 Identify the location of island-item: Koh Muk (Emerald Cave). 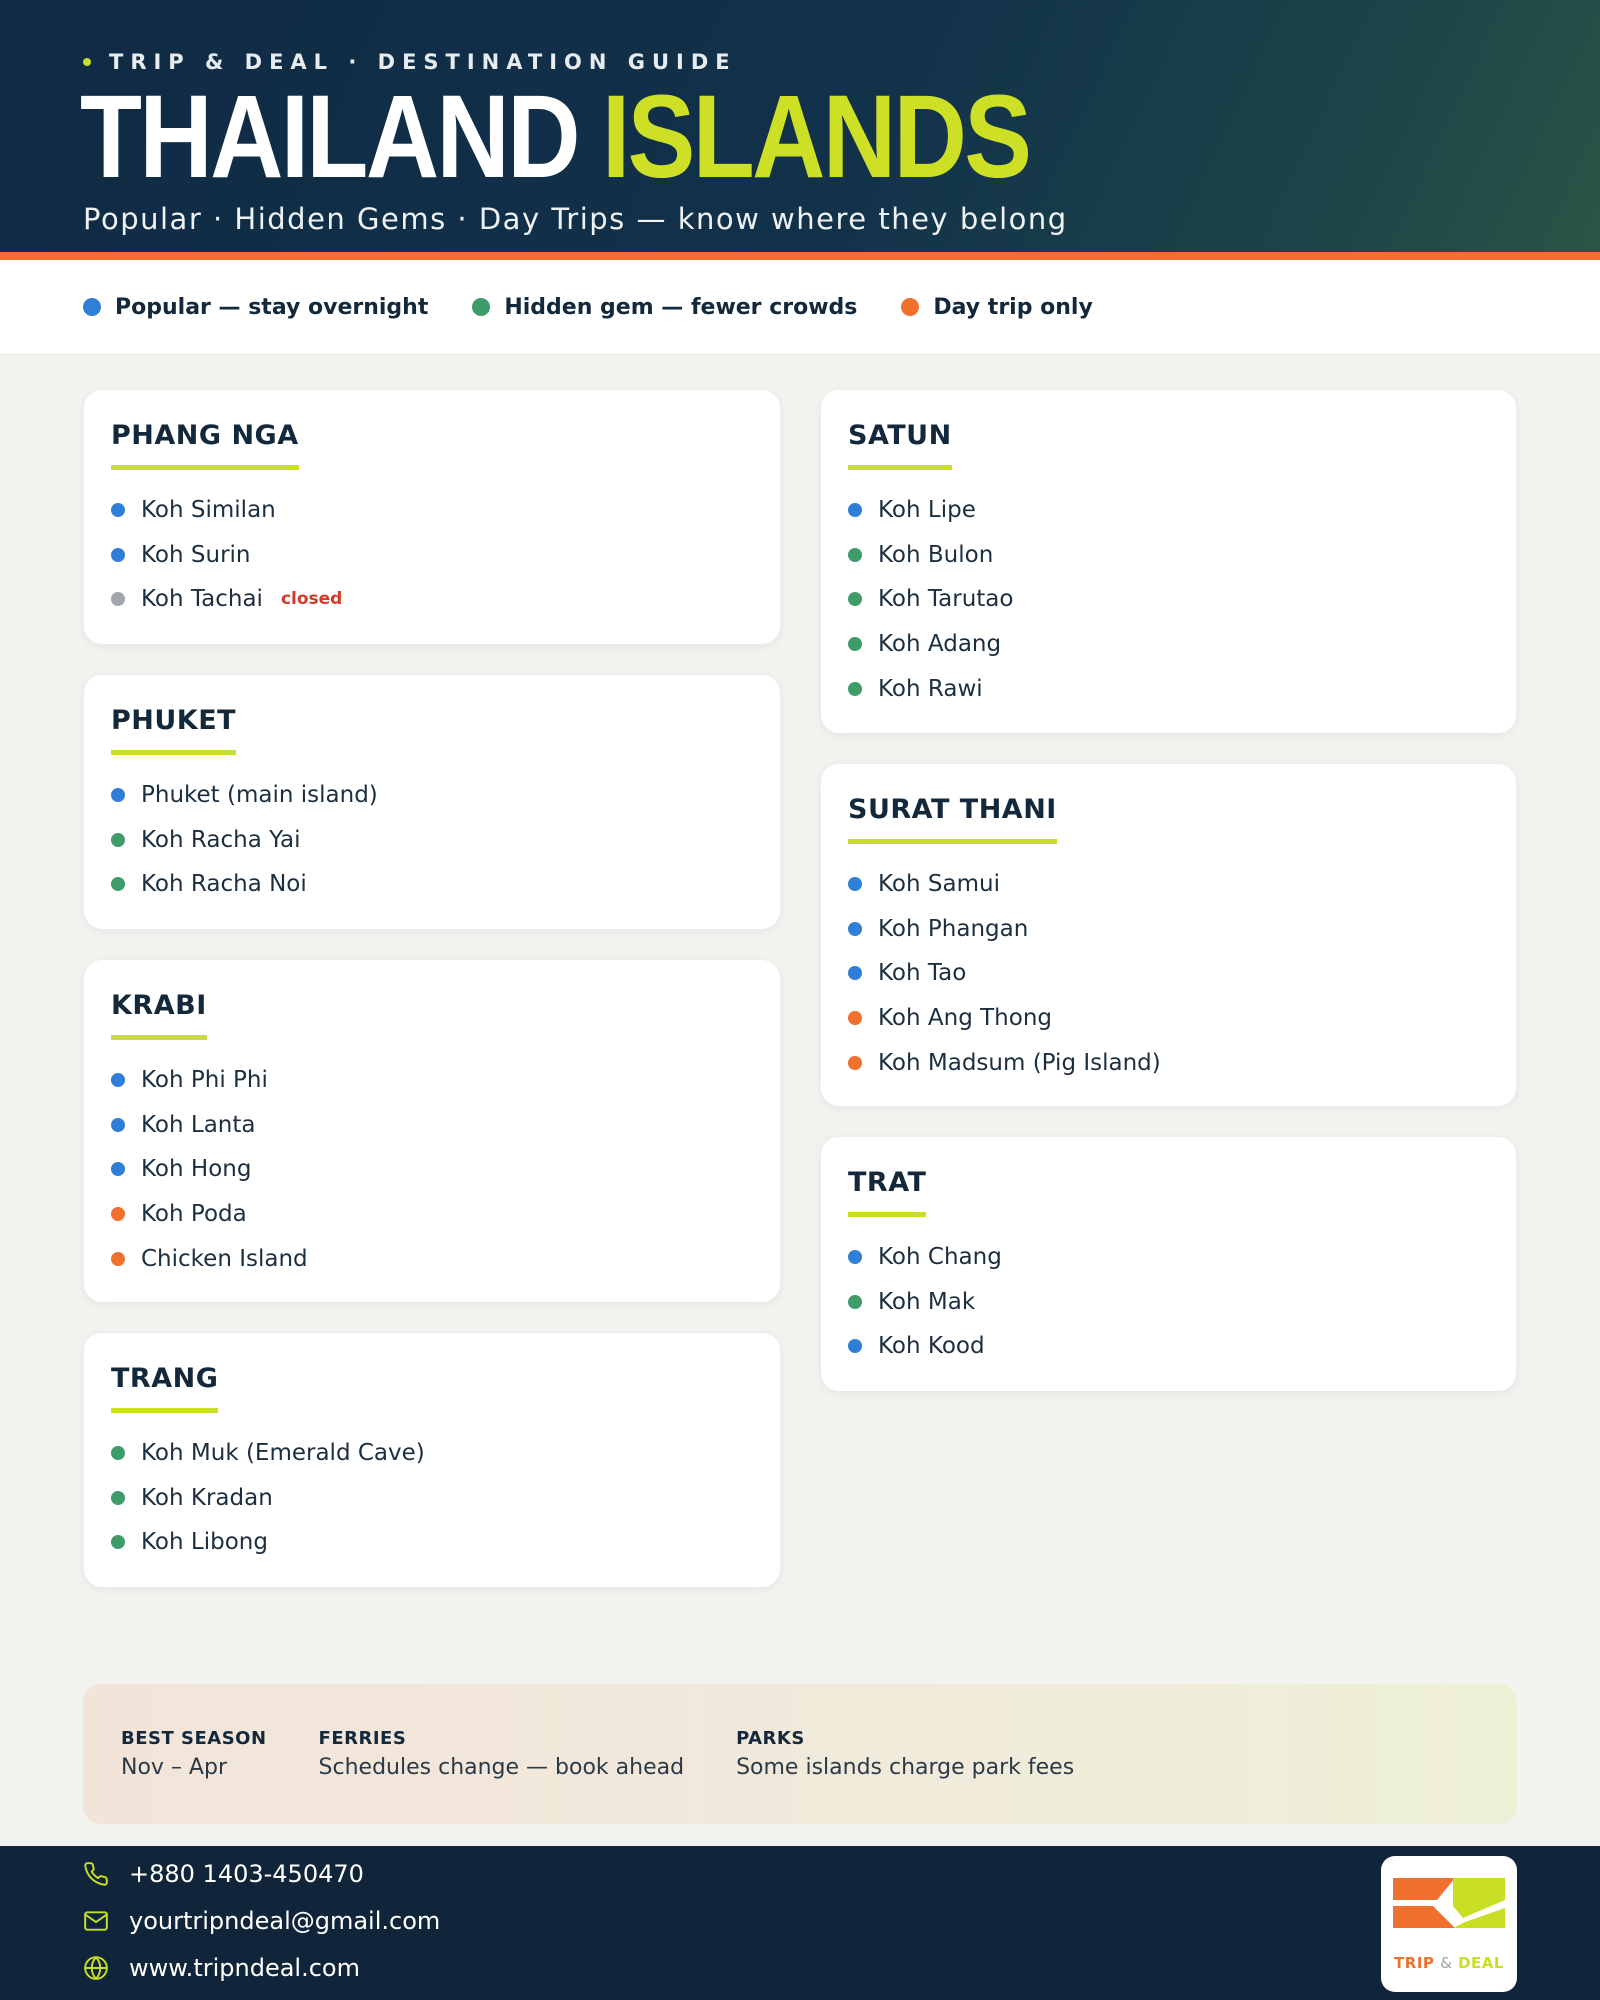
(432, 1453).